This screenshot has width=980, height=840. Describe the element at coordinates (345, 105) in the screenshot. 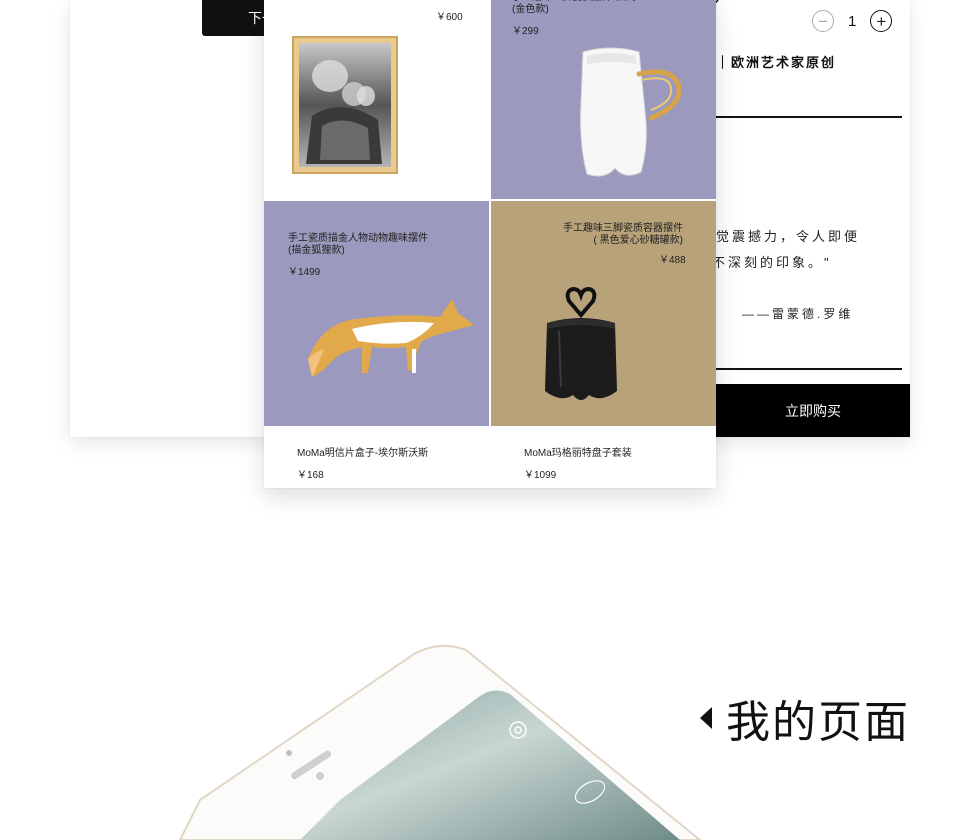

I see `framed-print-image` at that location.